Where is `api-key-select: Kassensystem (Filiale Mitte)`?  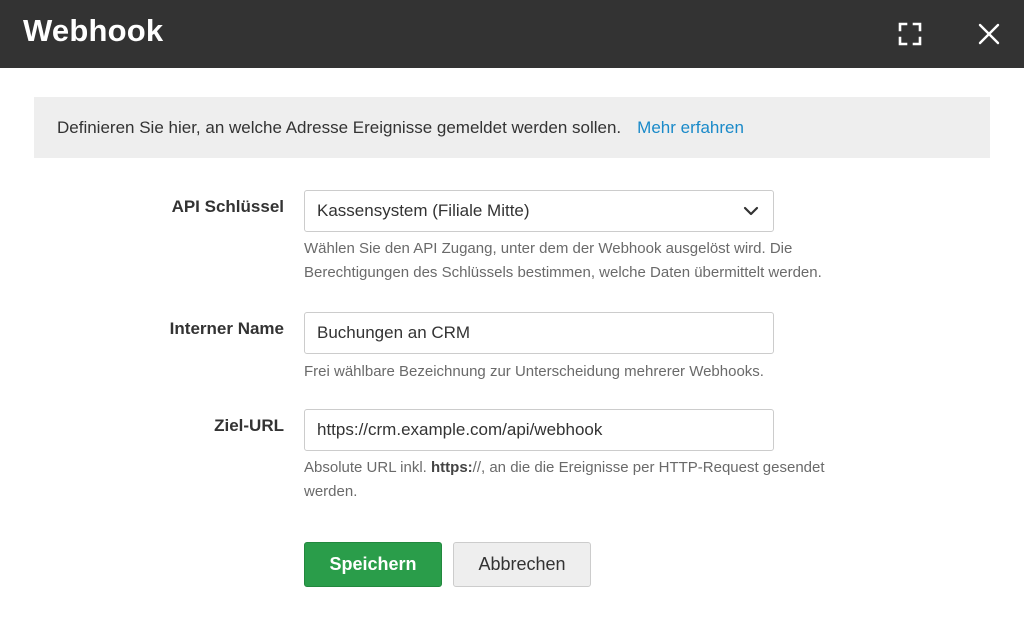
api-key-select: Kassensystem (Filiale Mitte) is located at coordinates (539, 211).